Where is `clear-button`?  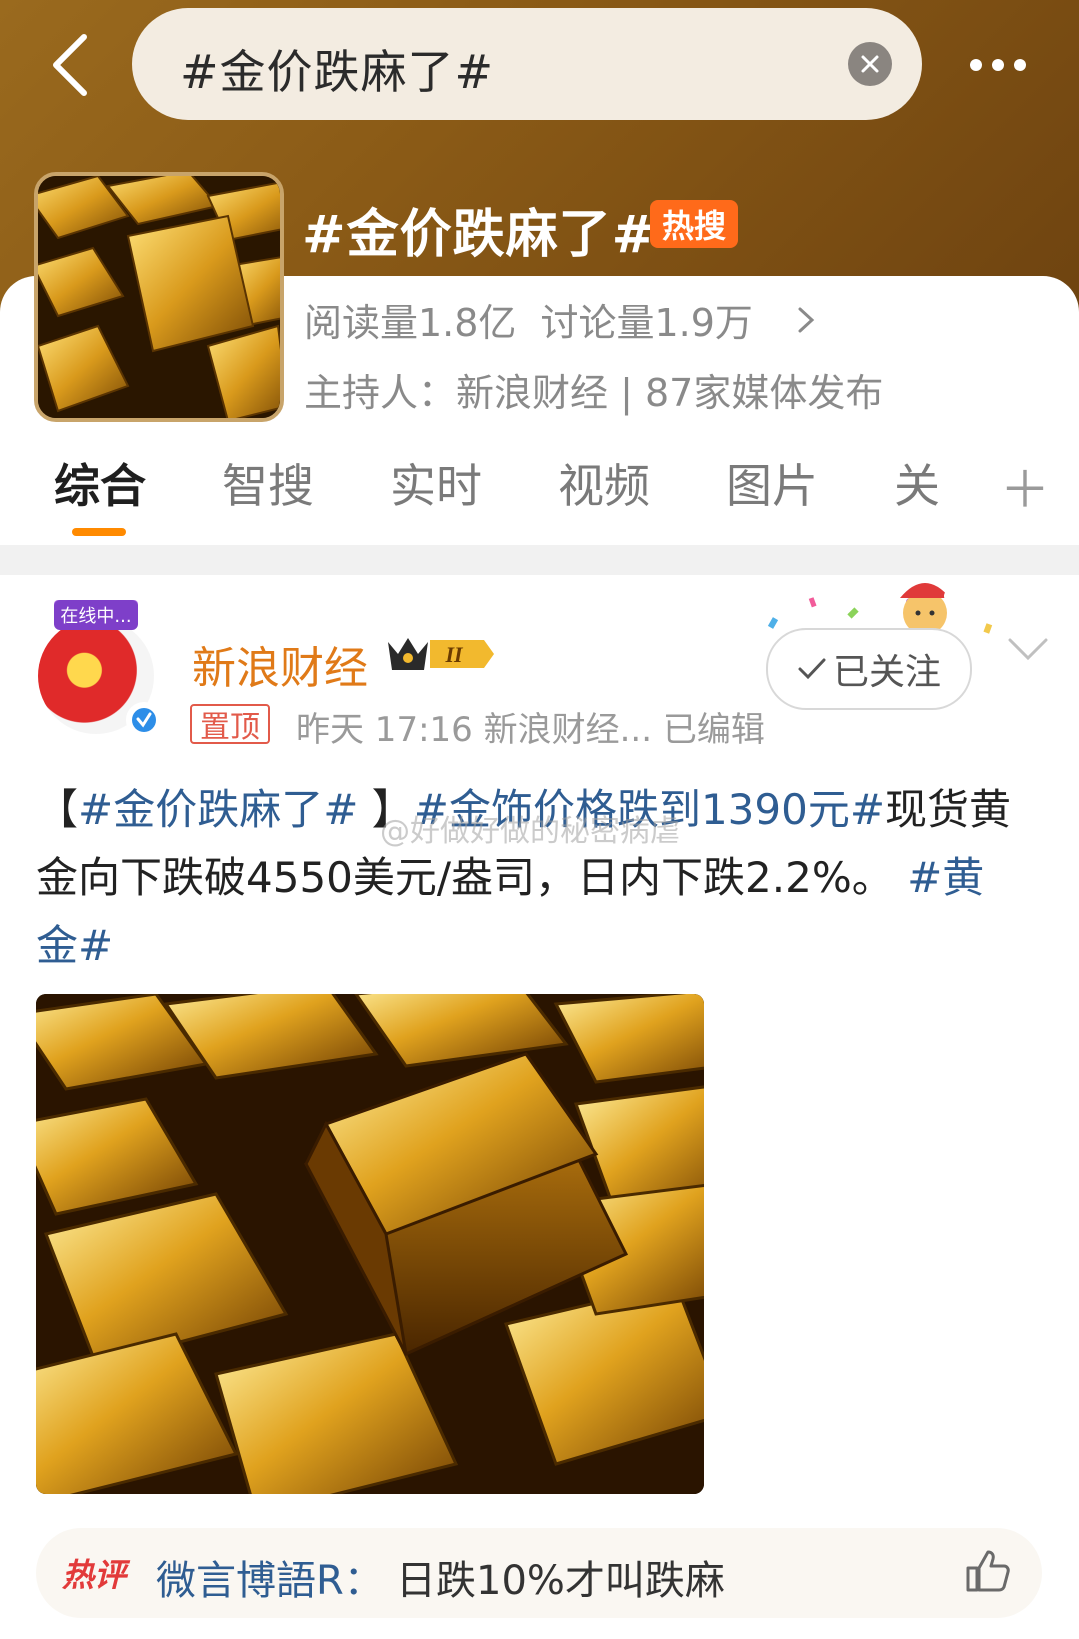 clear-button is located at coordinates (870, 64).